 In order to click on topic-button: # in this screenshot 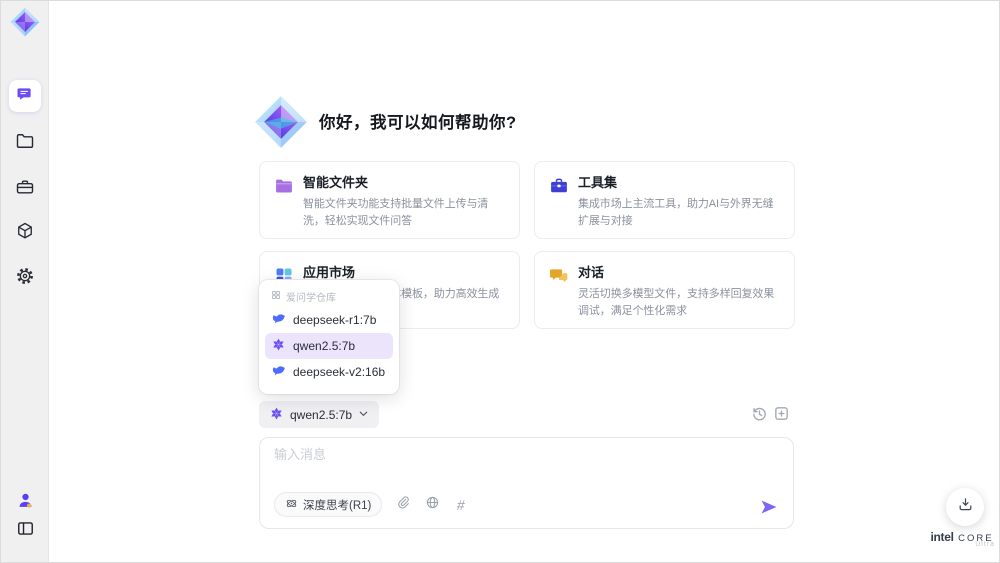, I will do `click(461, 505)`.